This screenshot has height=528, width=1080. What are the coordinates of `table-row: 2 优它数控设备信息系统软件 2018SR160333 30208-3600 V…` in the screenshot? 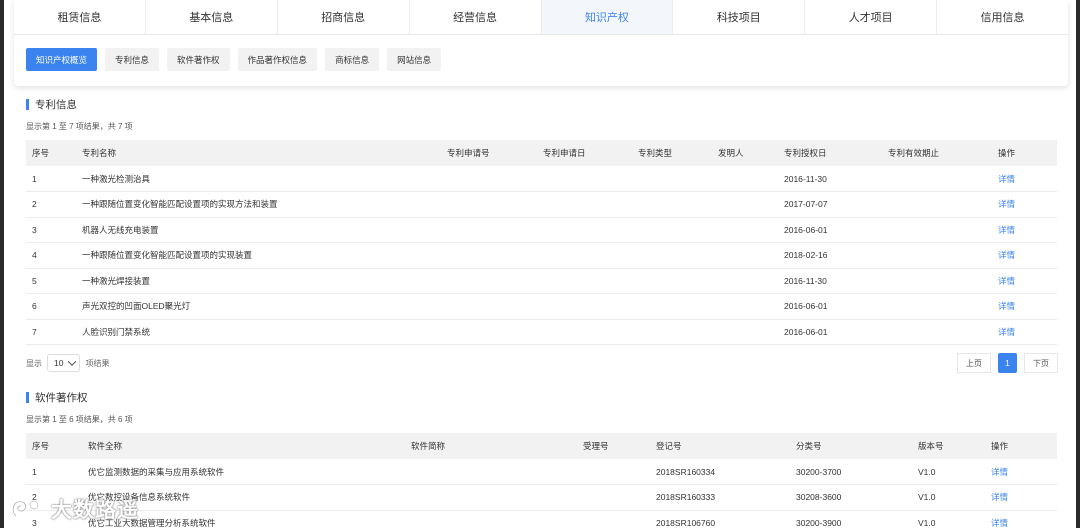 It's located at (541, 497).